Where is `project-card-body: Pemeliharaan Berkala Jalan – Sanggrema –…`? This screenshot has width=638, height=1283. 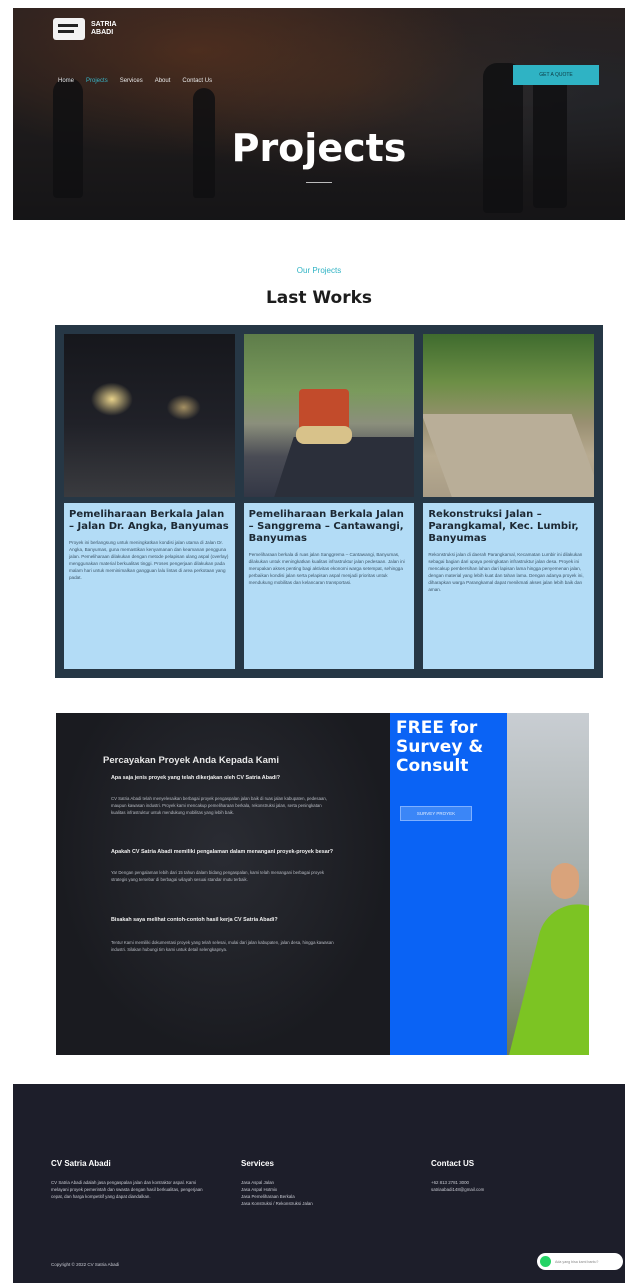
project-card-body: Pemeliharaan Berkala Jalan – Sanggrema –… is located at coordinates (329, 586).